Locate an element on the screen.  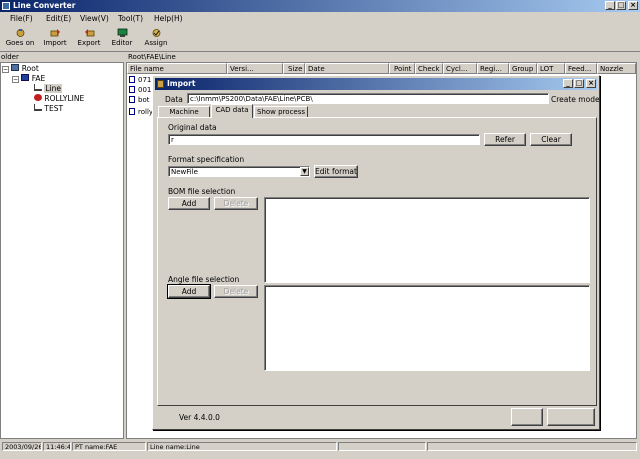
angle-file-list is located at coordinates (427, 328).